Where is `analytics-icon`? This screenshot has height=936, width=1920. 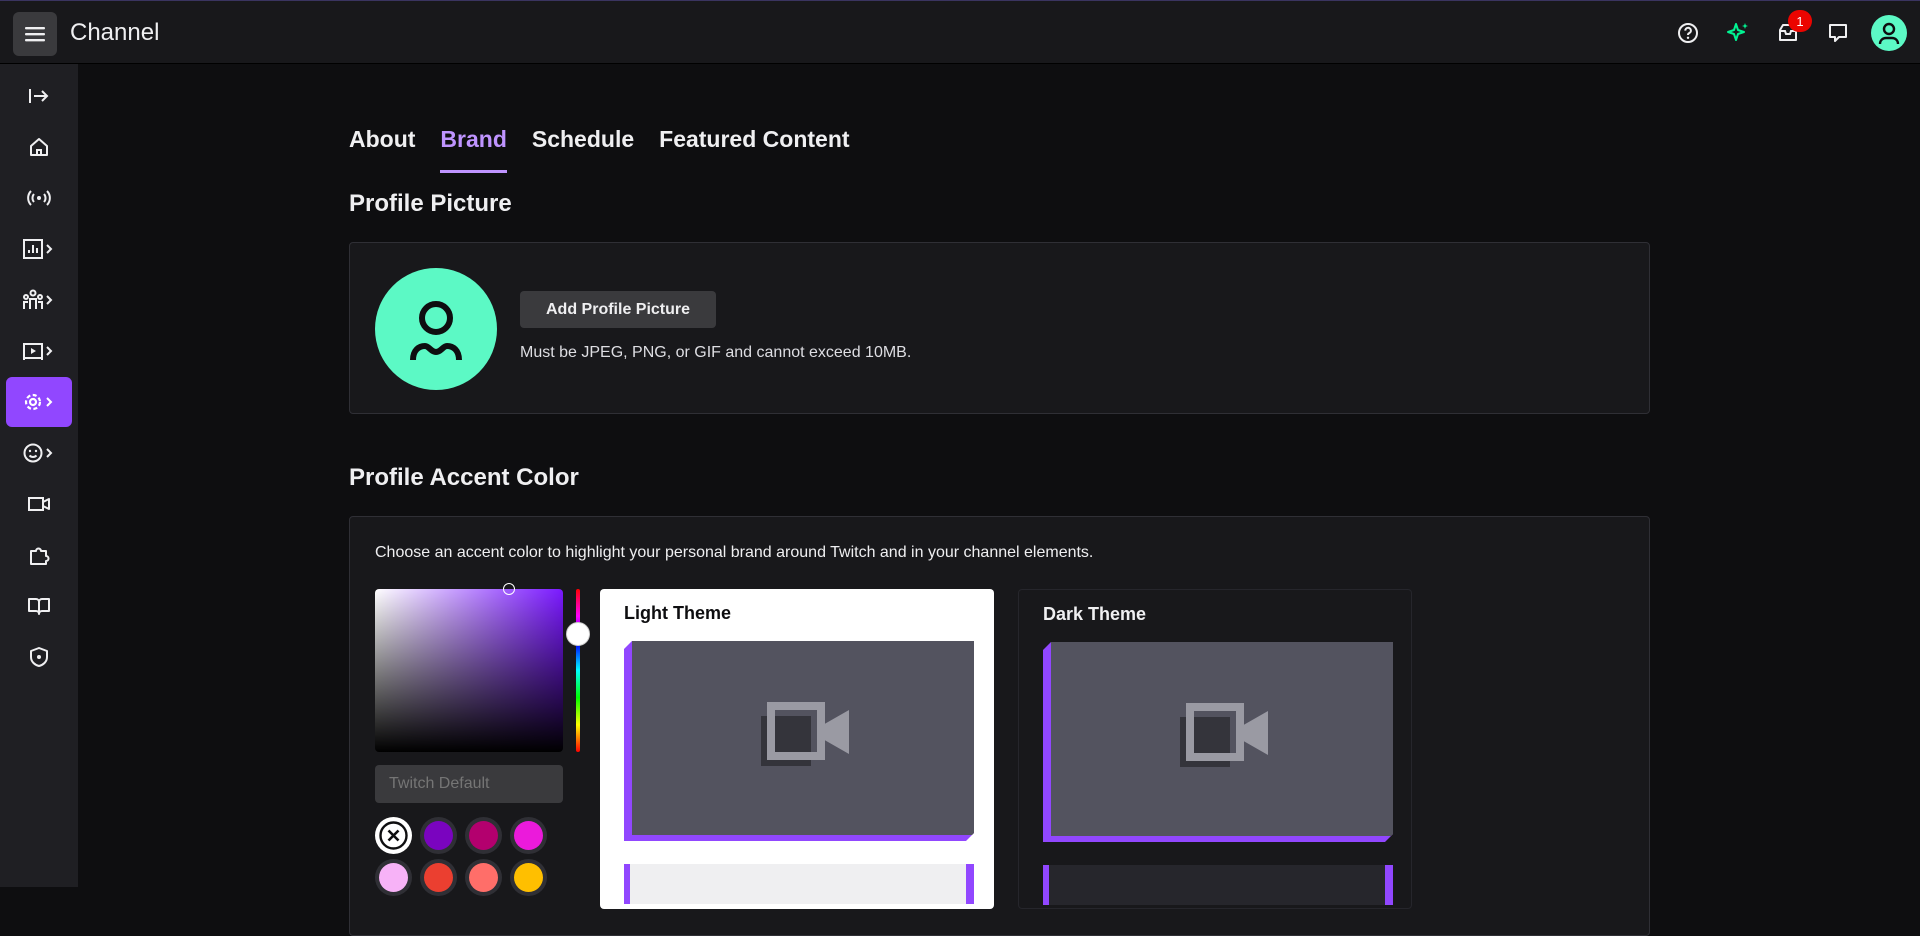
analytics-icon is located at coordinates (38, 249).